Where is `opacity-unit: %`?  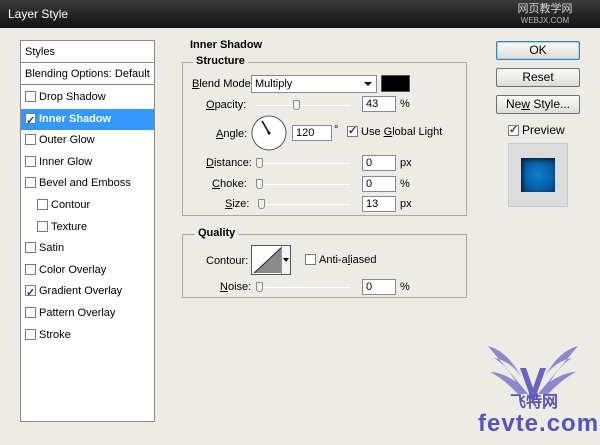 opacity-unit: % is located at coordinates (405, 104).